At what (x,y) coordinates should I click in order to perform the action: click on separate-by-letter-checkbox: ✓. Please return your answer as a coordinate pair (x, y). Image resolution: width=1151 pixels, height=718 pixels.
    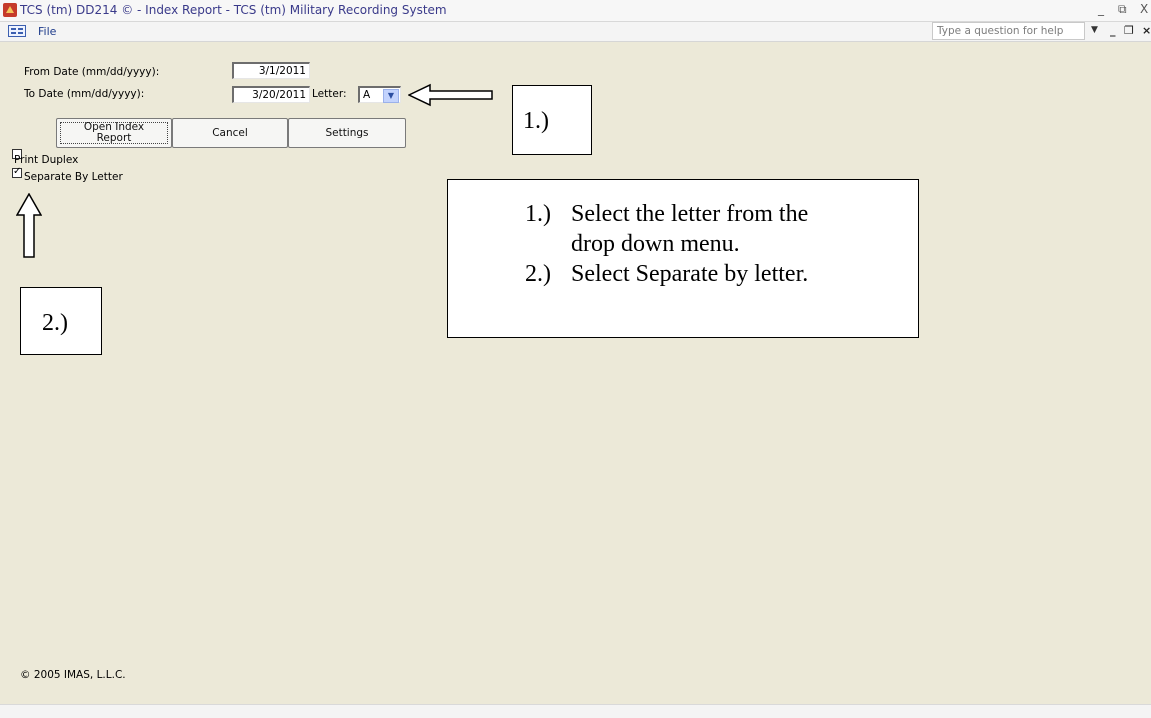
    Looking at the image, I should click on (17, 172).